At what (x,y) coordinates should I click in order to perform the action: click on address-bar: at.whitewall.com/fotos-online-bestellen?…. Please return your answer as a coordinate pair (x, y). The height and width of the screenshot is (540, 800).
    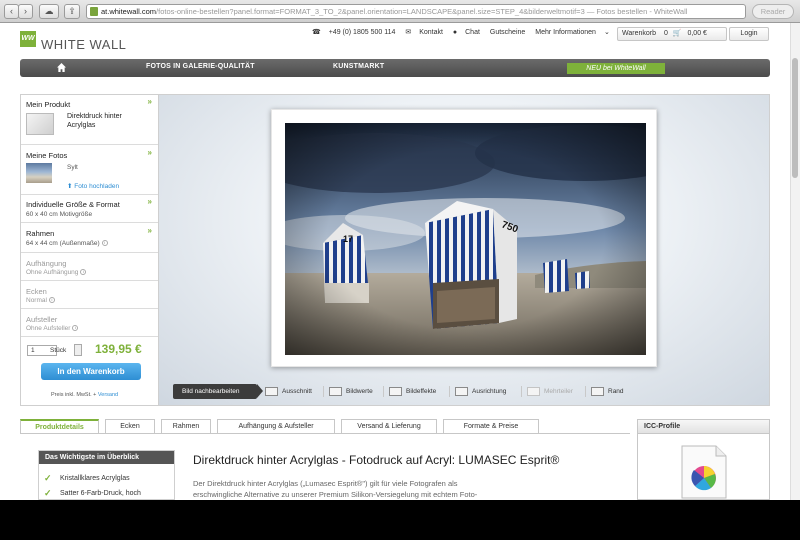
    Looking at the image, I should click on (416, 11).